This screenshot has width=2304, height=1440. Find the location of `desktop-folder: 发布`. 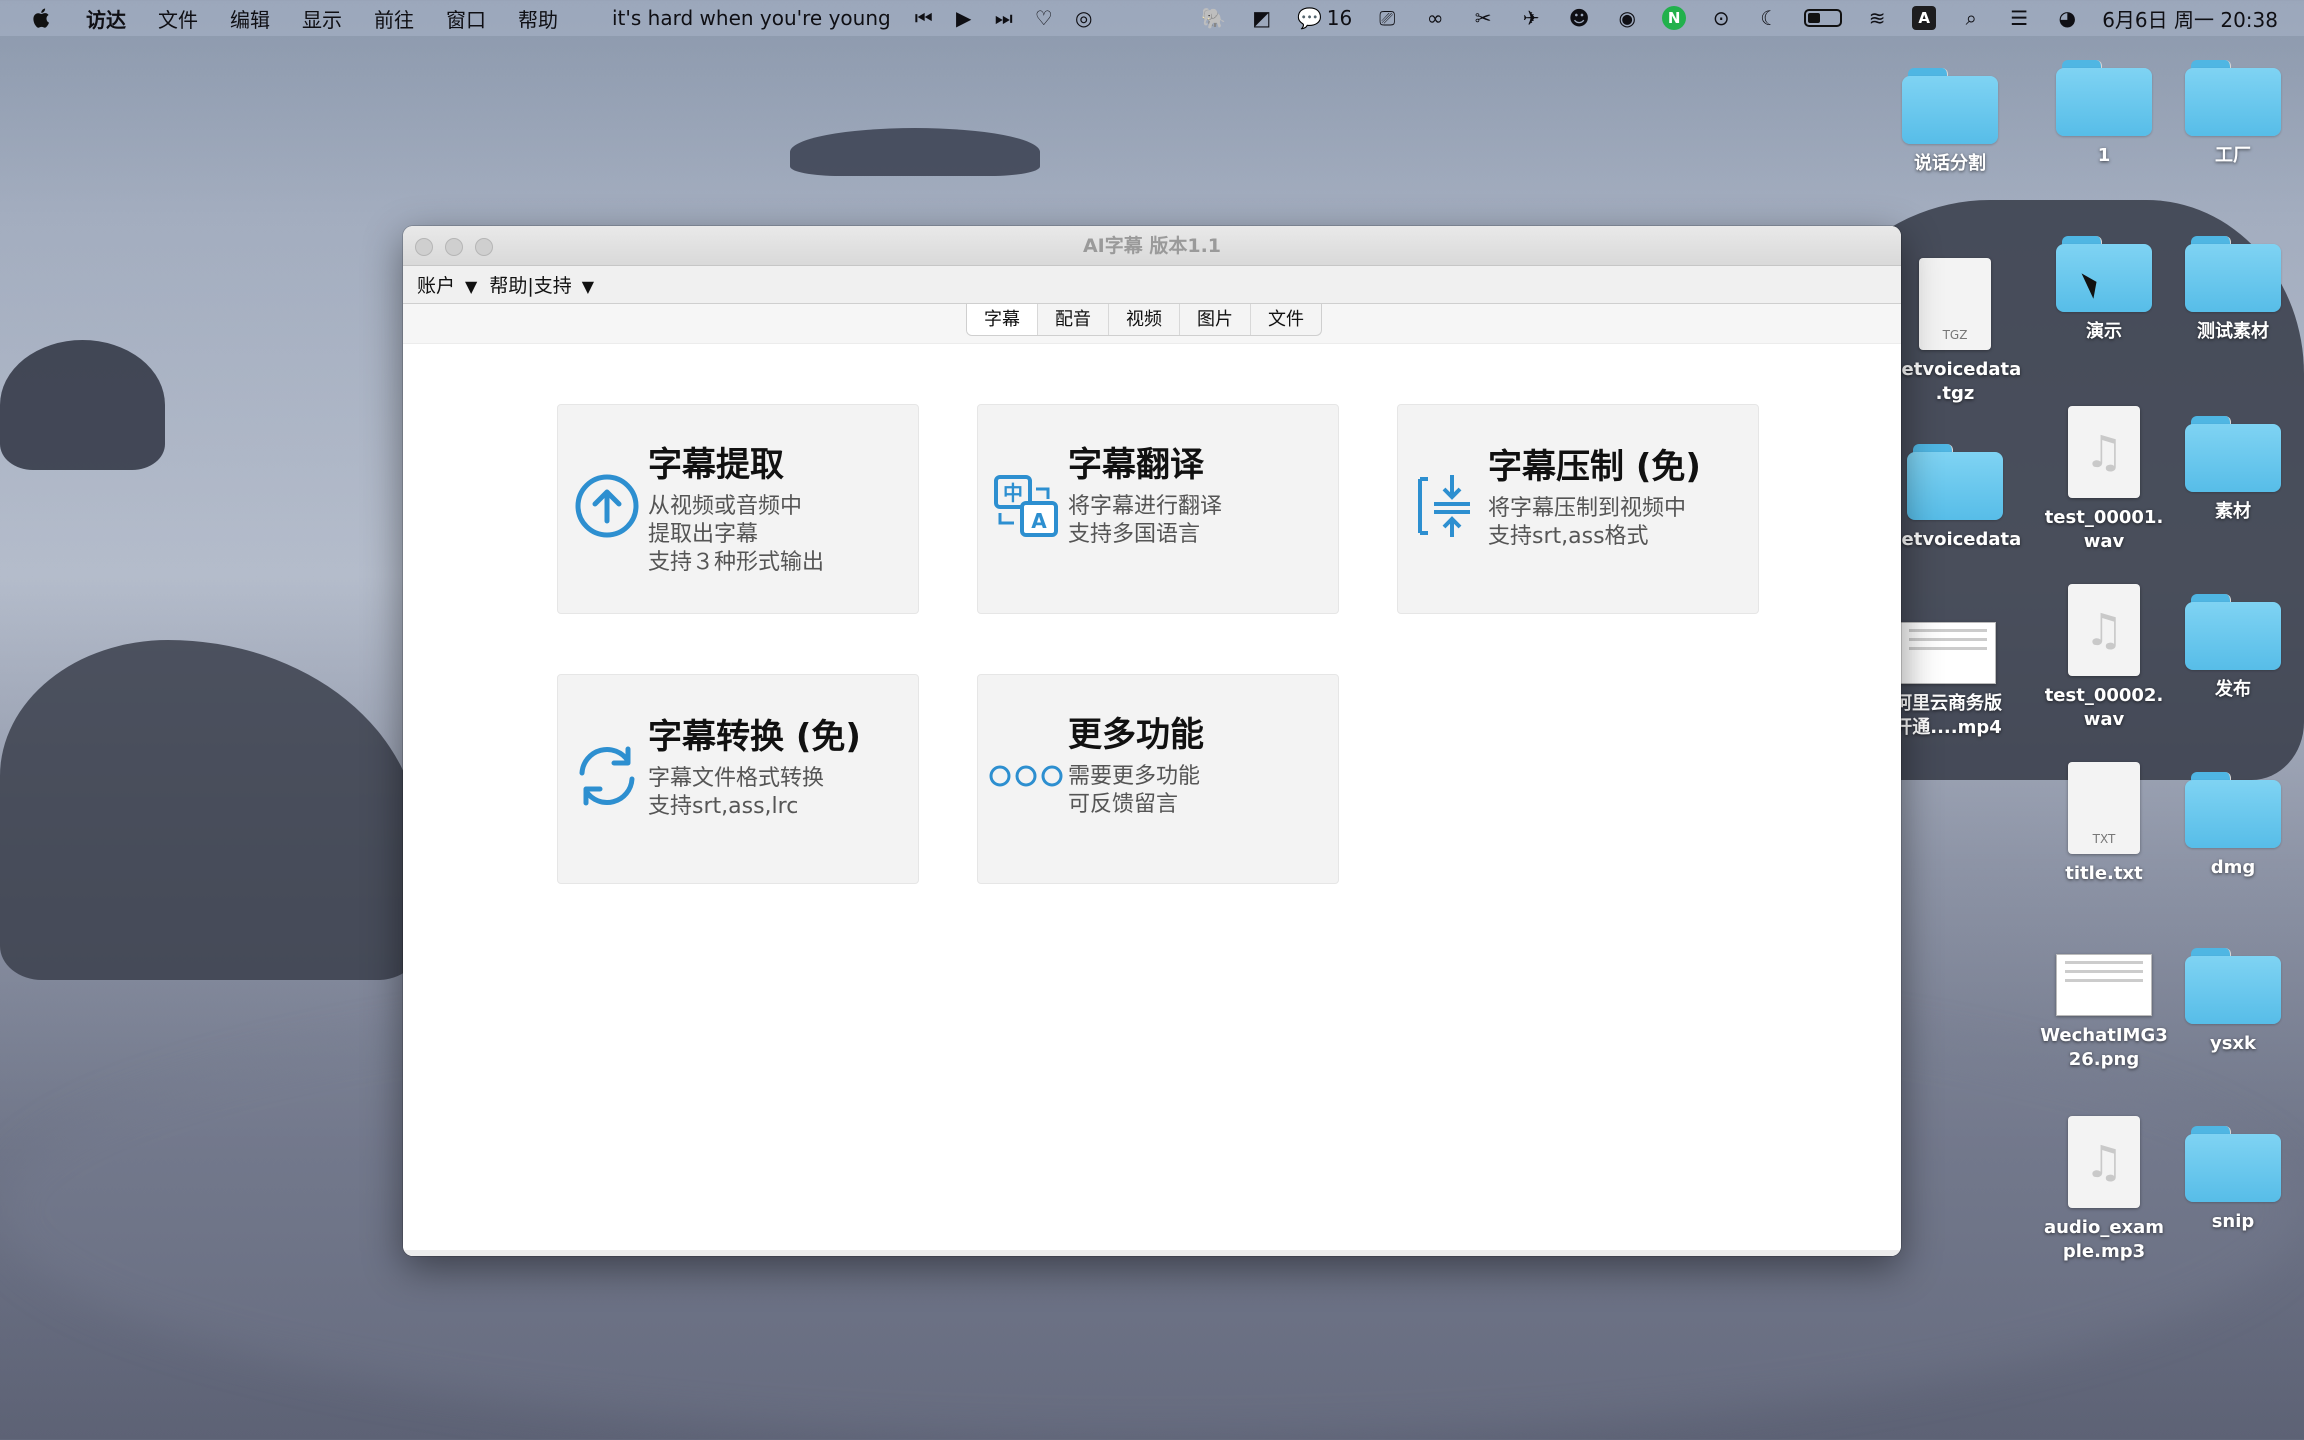

desktop-folder: 发布 is located at coordinates (2231, 648).